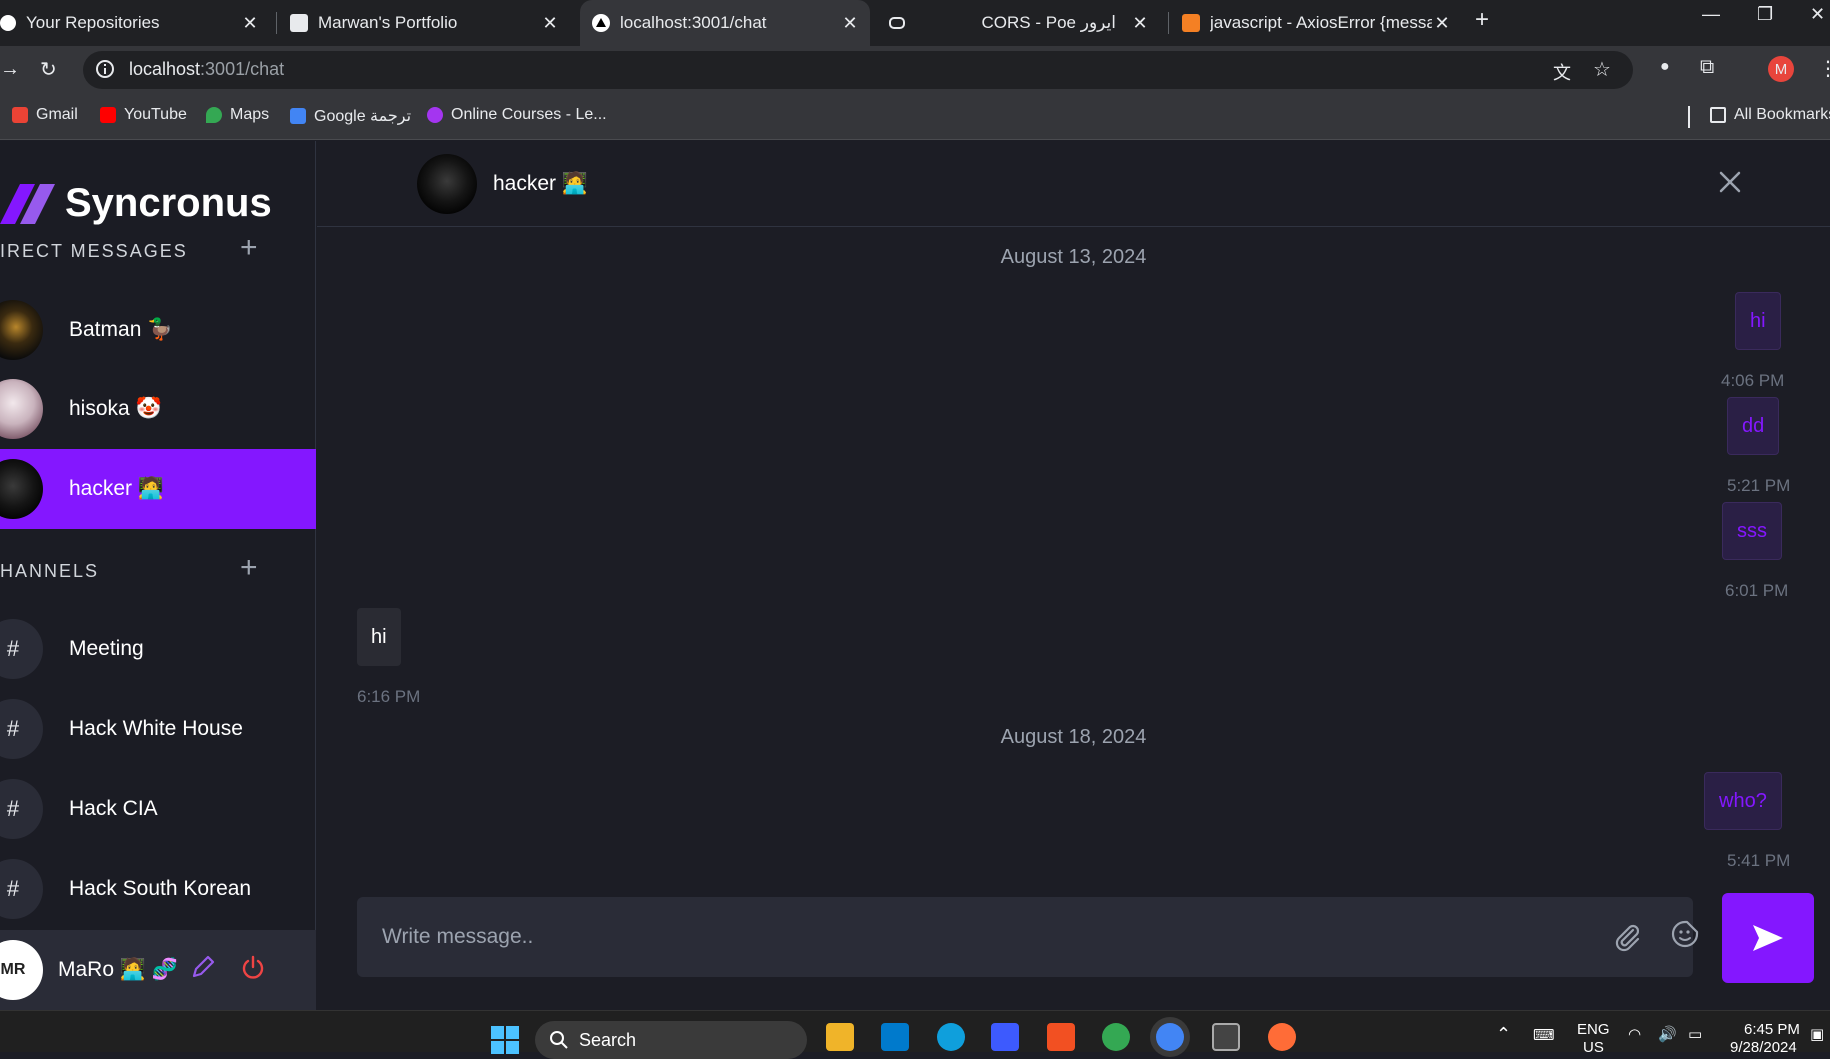 Image resolution: width=1830 pixels, height=1059 pixels. I want to click on contact-hisoka: hisoka 🤡, so click(158, 409).